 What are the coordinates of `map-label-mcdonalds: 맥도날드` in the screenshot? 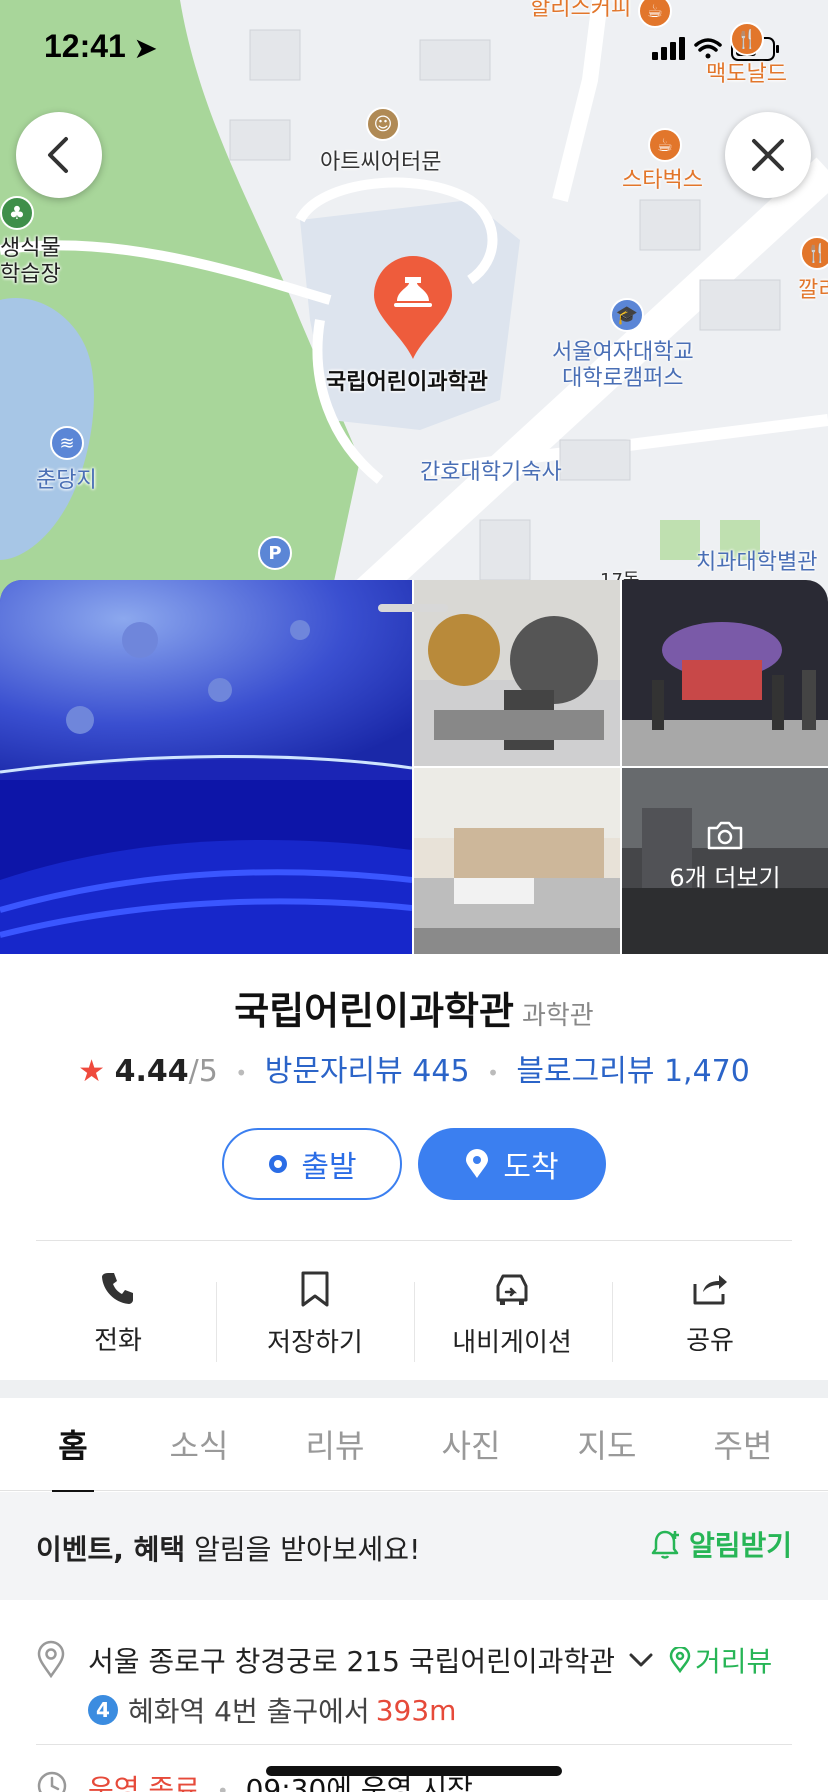 It's located at (746, 75).